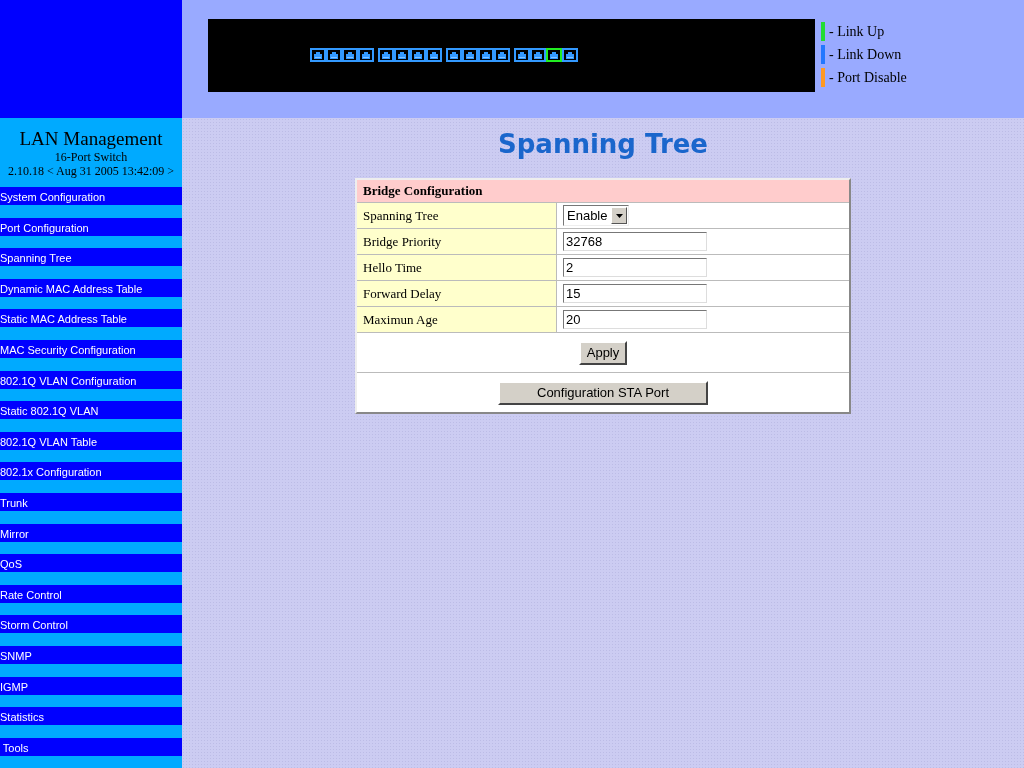 Image resolution: width=1024 pixels, height=768 pixels. I want to click on page-title: Spanning Tree, so click(603, 144).